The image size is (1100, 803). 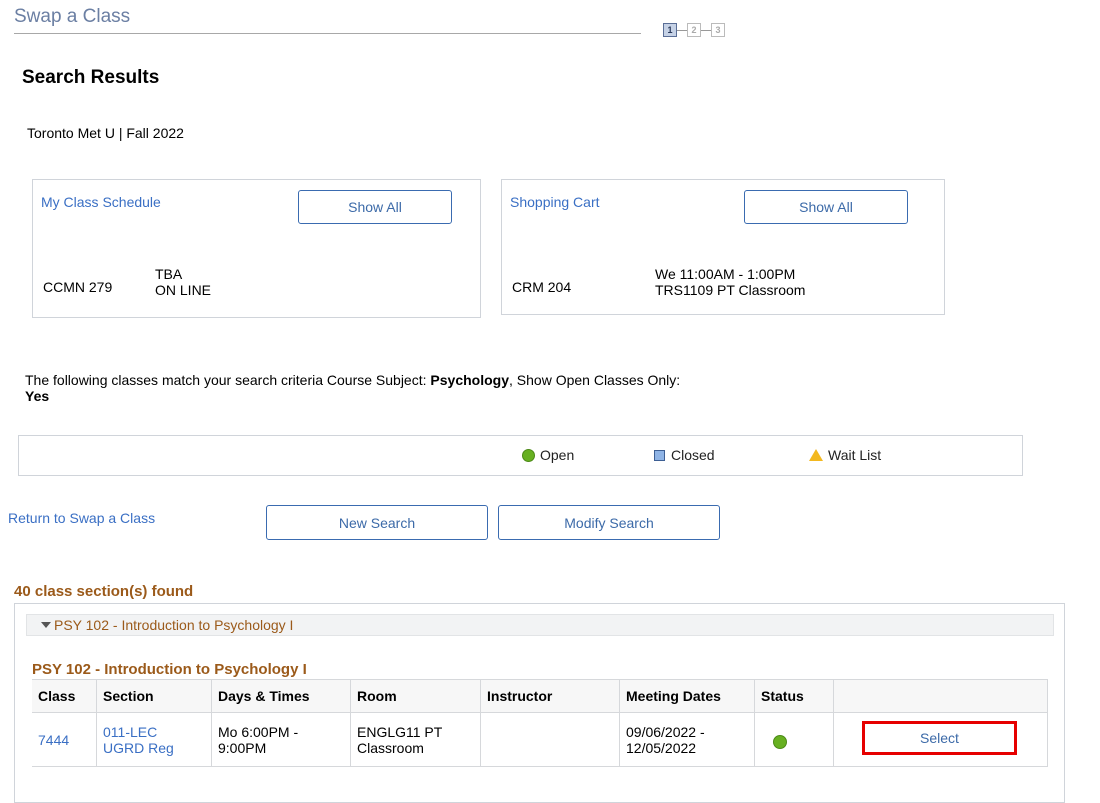 I want to click on room-line2: Classroom, so click(x=390, y=747).